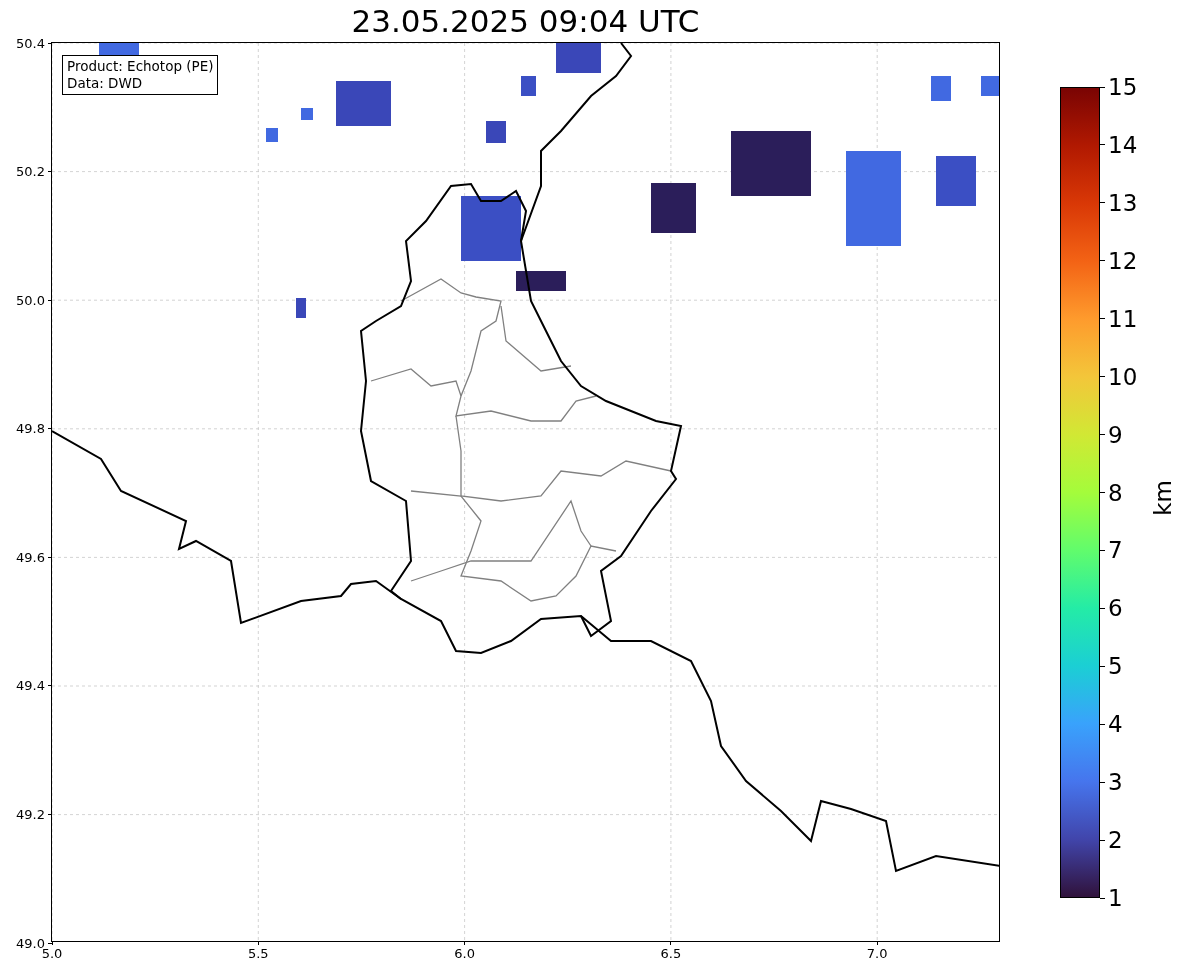  Describe the element at coordinates (1163, 498) in the screenshot. I see `colorbar-label: km` at that location.